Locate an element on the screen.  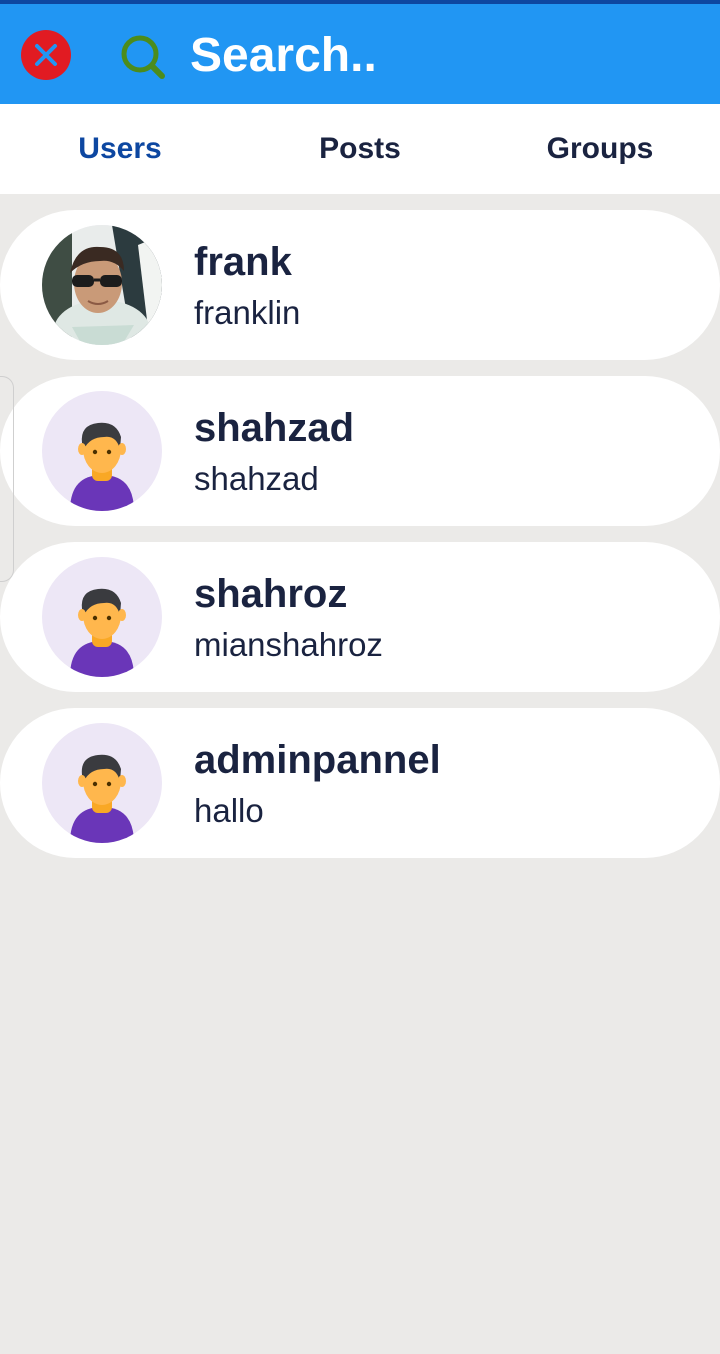
user-username: franklin is located at coordinates (247, 312).